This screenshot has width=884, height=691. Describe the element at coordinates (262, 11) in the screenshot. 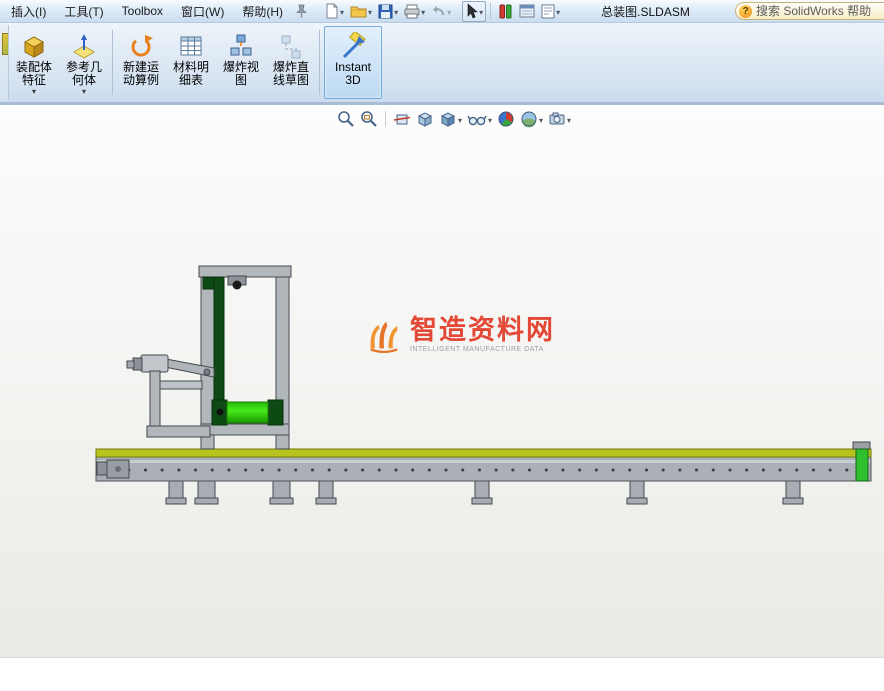

I see `menu-help: 帮助(H)` at that location.